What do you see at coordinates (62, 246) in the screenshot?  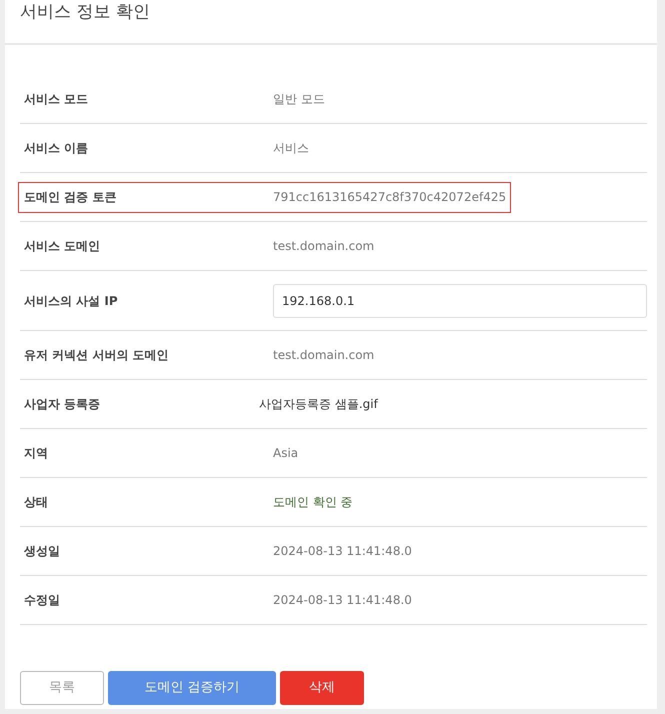 I see `field-label: 서비스 도메인` at bounding box center [62, 246].